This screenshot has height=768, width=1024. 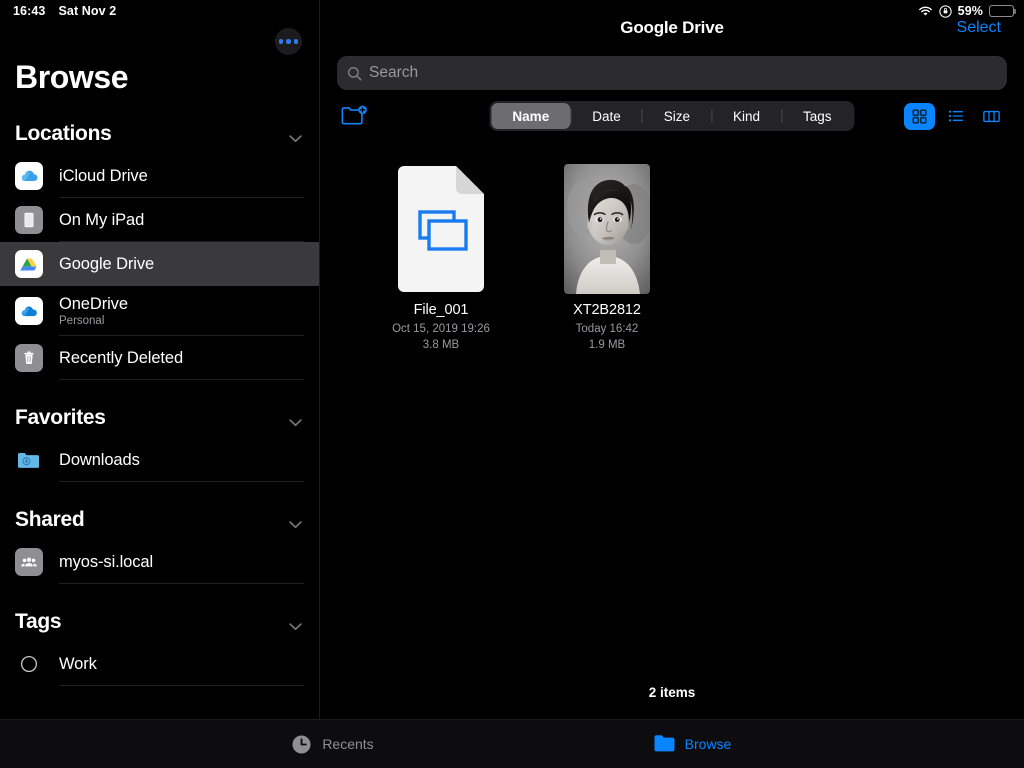 I want to click on sidebar-item-on-my-ipad: On My iPad, so click(x=159, y=220).